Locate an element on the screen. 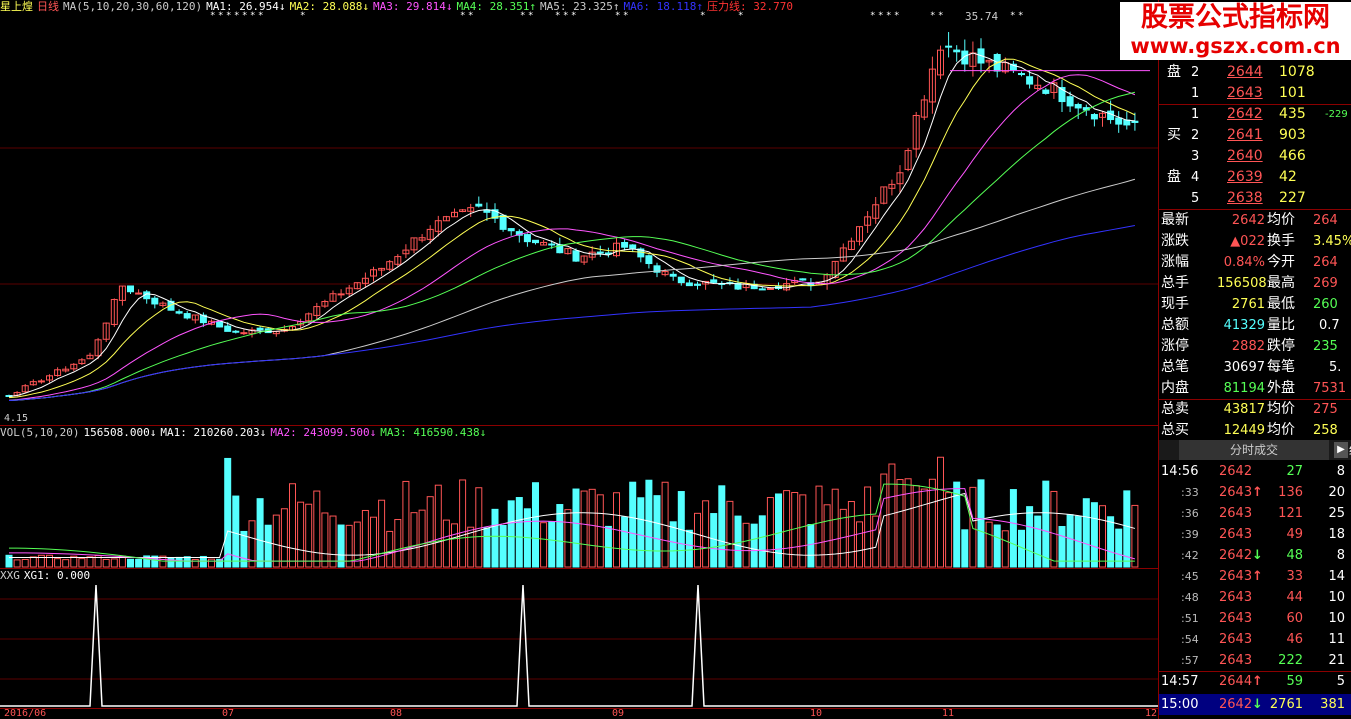 The width and height of the screenshot is (1351, 719). tick-row: :39 2643 49 18 is located at coordinates (1255, 534).